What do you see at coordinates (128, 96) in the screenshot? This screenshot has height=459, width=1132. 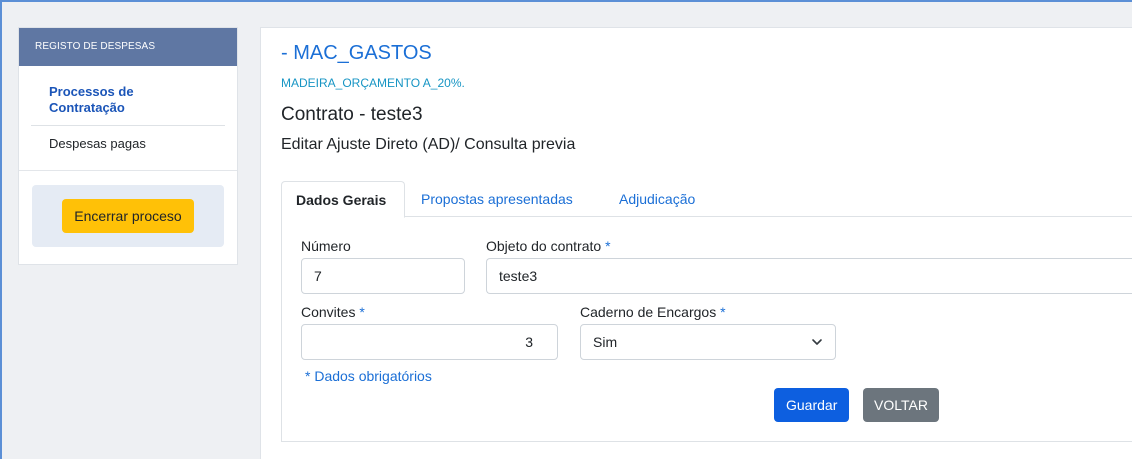 I see `sidebar-item-processos-contratacao: Processos de Contratação` at bounding box center [128, 96].